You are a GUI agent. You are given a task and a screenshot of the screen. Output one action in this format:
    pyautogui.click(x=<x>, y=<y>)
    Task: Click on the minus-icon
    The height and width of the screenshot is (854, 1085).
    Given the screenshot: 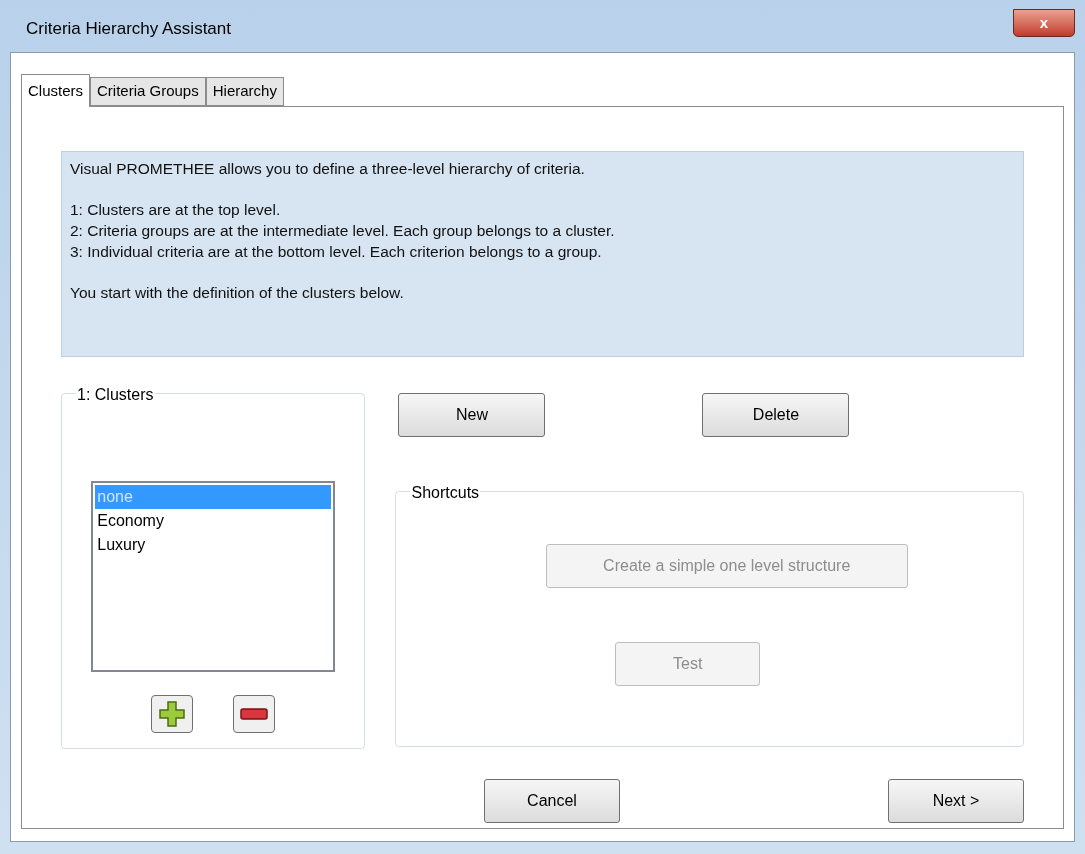 What is the action you would take?
    pyautogui.click(x=254, y=714)
    